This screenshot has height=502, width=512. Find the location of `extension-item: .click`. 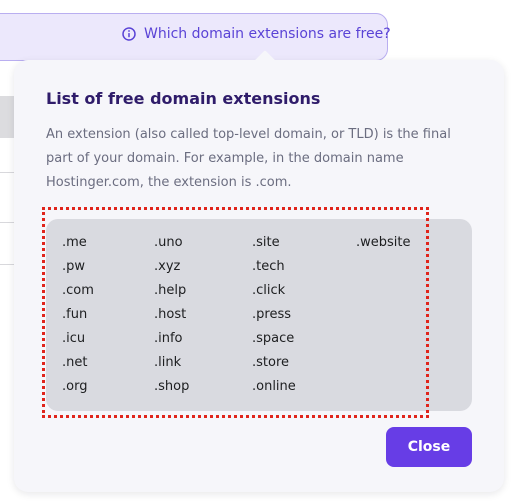

extension-item: .click is located at coordinates (269, 290).